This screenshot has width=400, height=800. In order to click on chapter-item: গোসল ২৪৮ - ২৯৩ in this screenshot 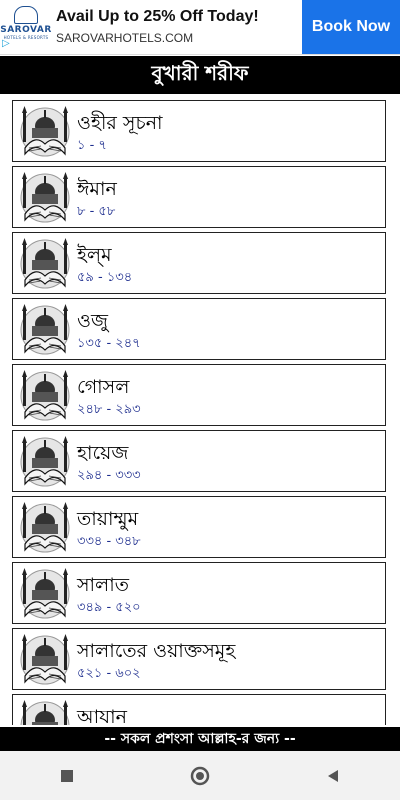, I will do `click(199, 395)`.